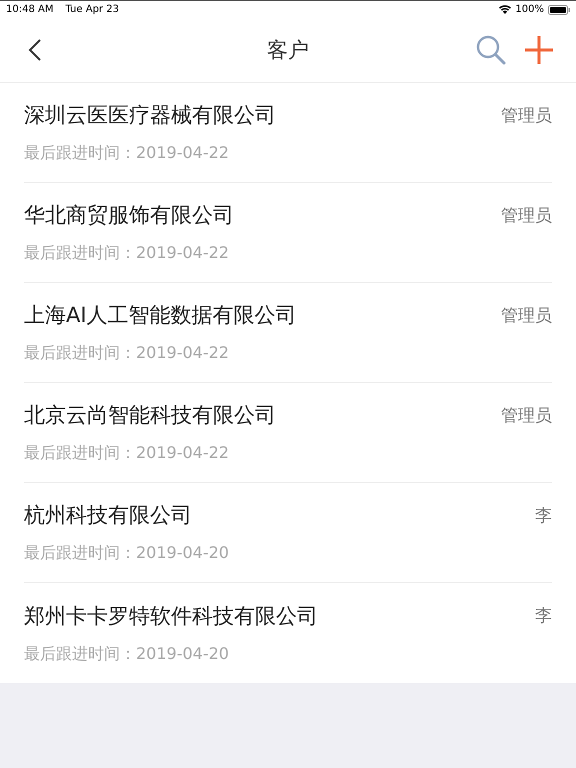 This screenshot has height=768, width=576. What do you see at coordinates (150, 415) in the screenshot?
I see `customer-name: 北京云尚智能科技有限公司` at bounding box center [150, 415].